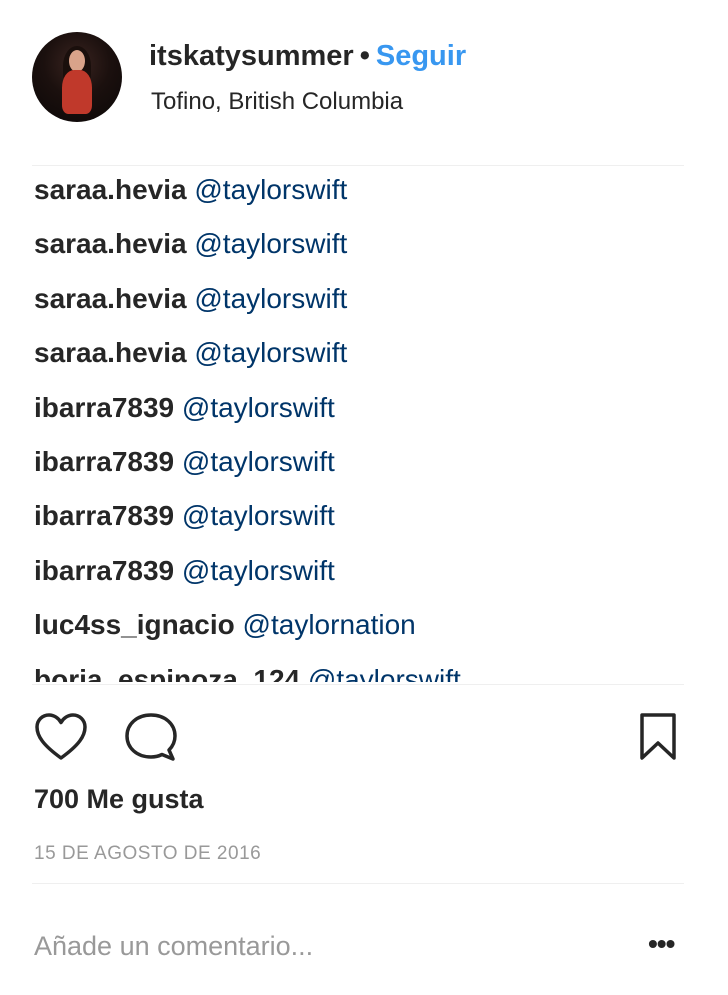 The height and width of the screenshot is (995, 728). Describe the element at coordinates (661, 944) in the screenshot. I see `more-options-icon: •••` at that location.